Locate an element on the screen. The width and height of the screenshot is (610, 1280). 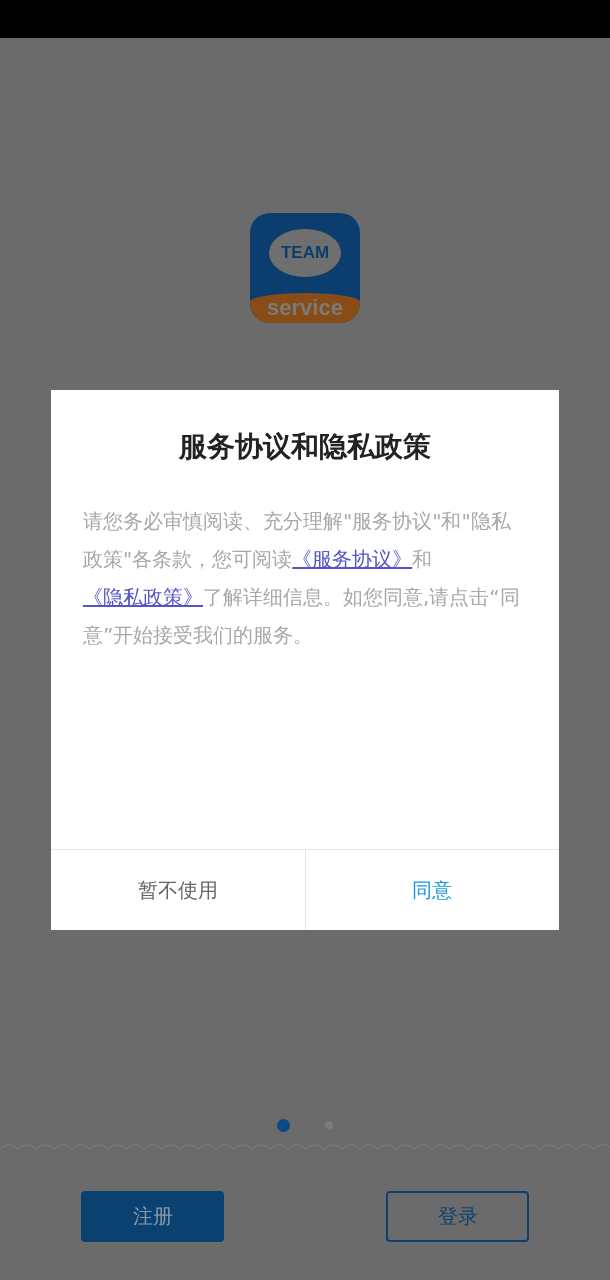
logo-text: service is located at coordinates (305, 308).